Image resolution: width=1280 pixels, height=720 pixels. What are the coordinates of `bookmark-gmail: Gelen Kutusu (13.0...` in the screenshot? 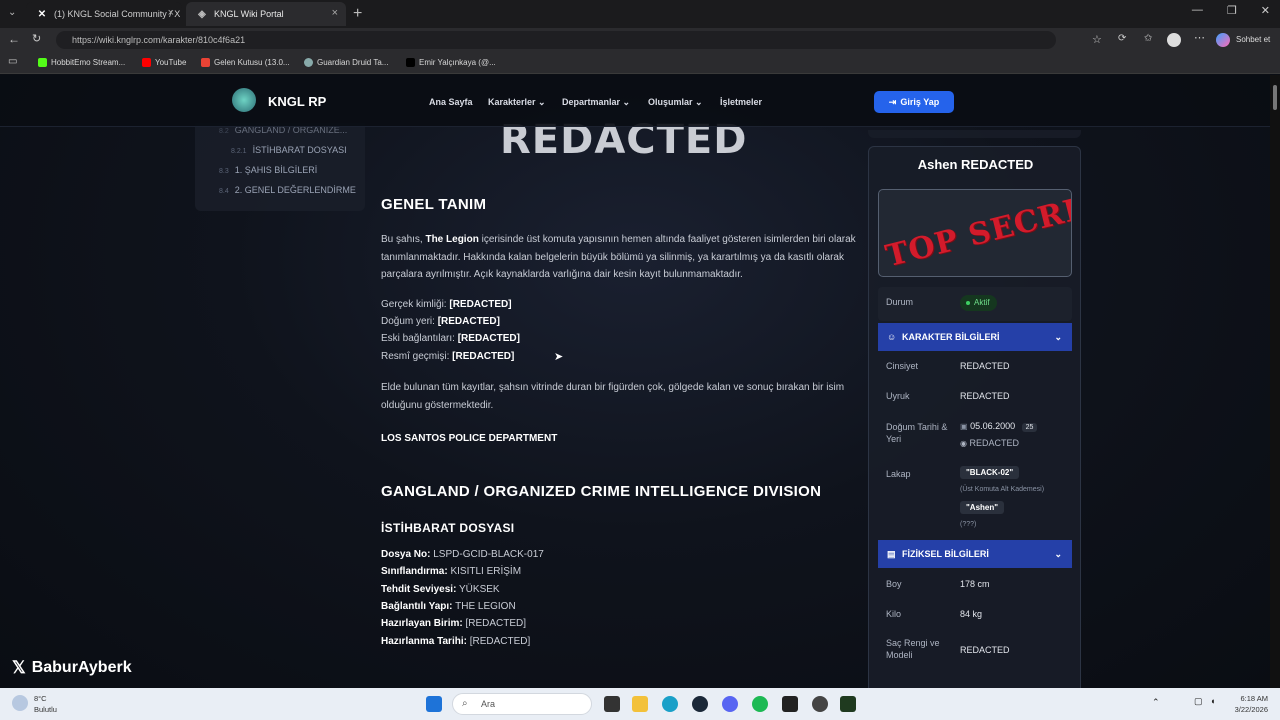 It's located at (245, 62).